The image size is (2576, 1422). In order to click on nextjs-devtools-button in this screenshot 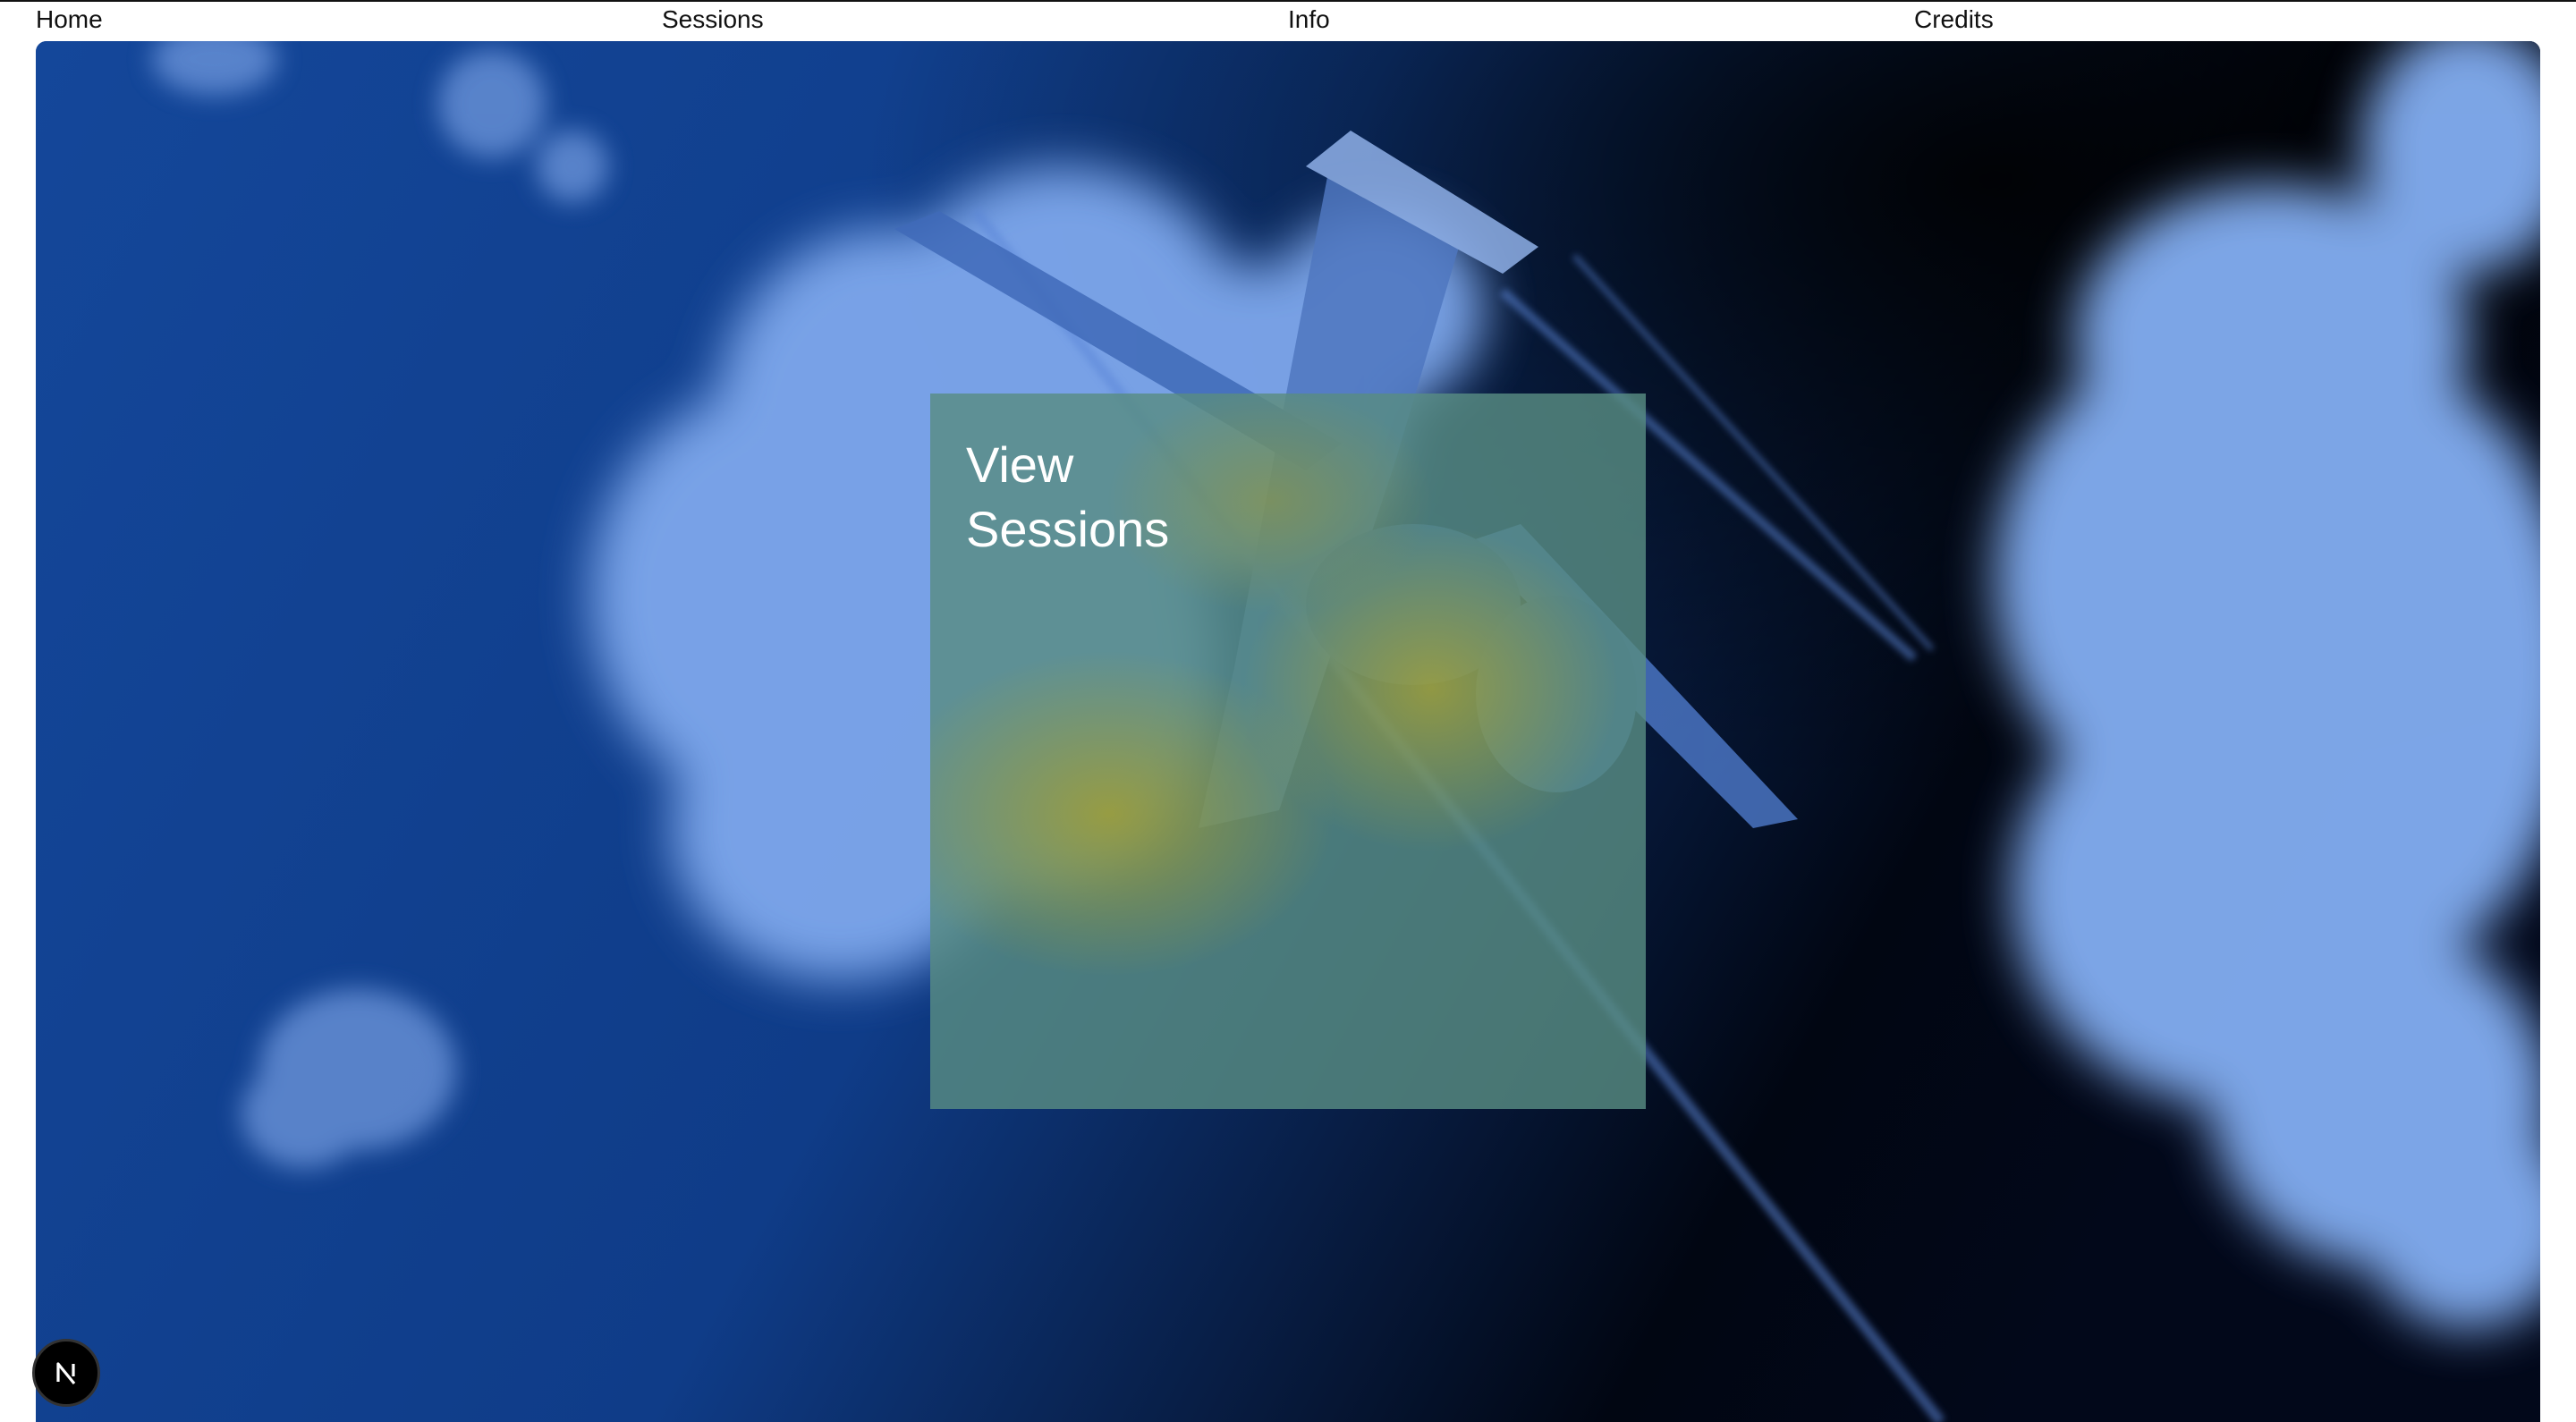, I will do `click(66, 1373)`.